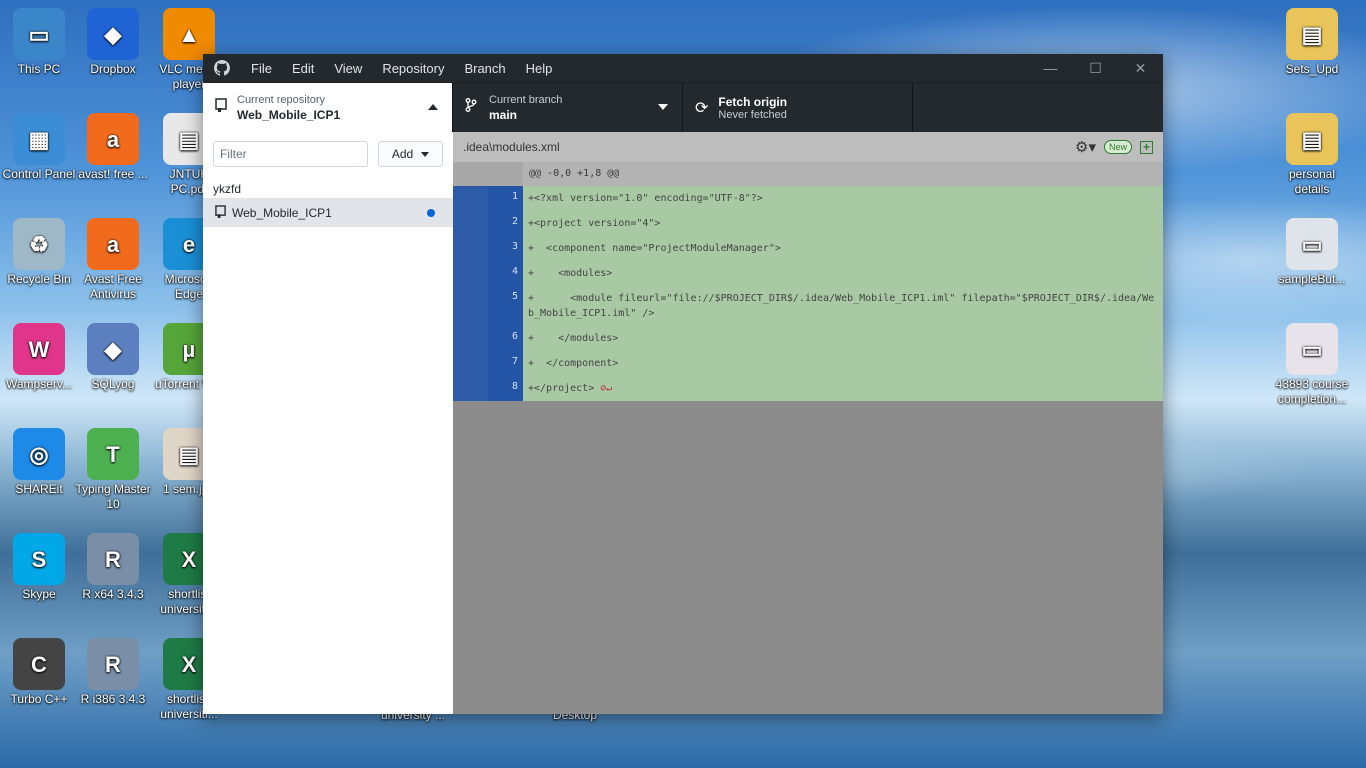 This screenshot has height=768, width=1366. Describe the element at coordinates (113, 672) in the screenshot. I see `desktop-icon: R R i386 3.4.3` at that location.